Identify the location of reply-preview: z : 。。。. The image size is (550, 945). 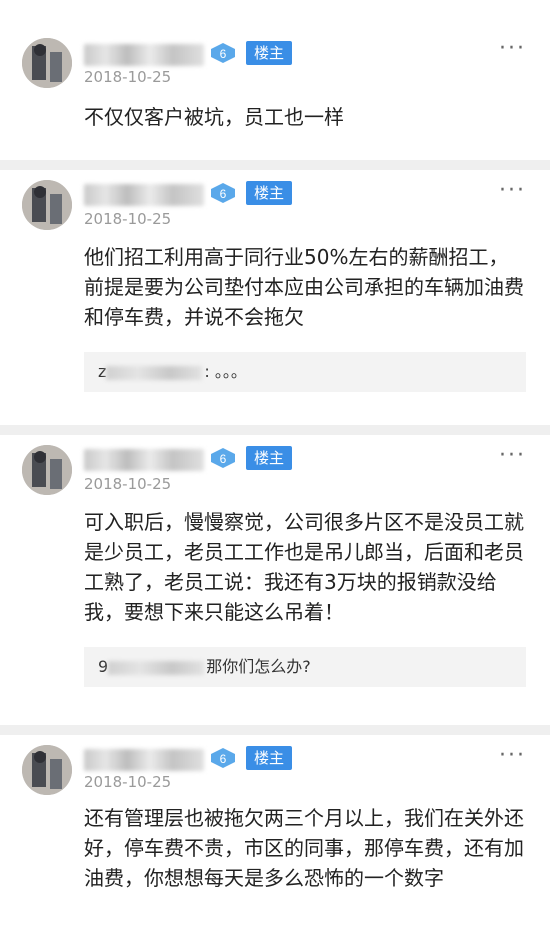
(305, 372).